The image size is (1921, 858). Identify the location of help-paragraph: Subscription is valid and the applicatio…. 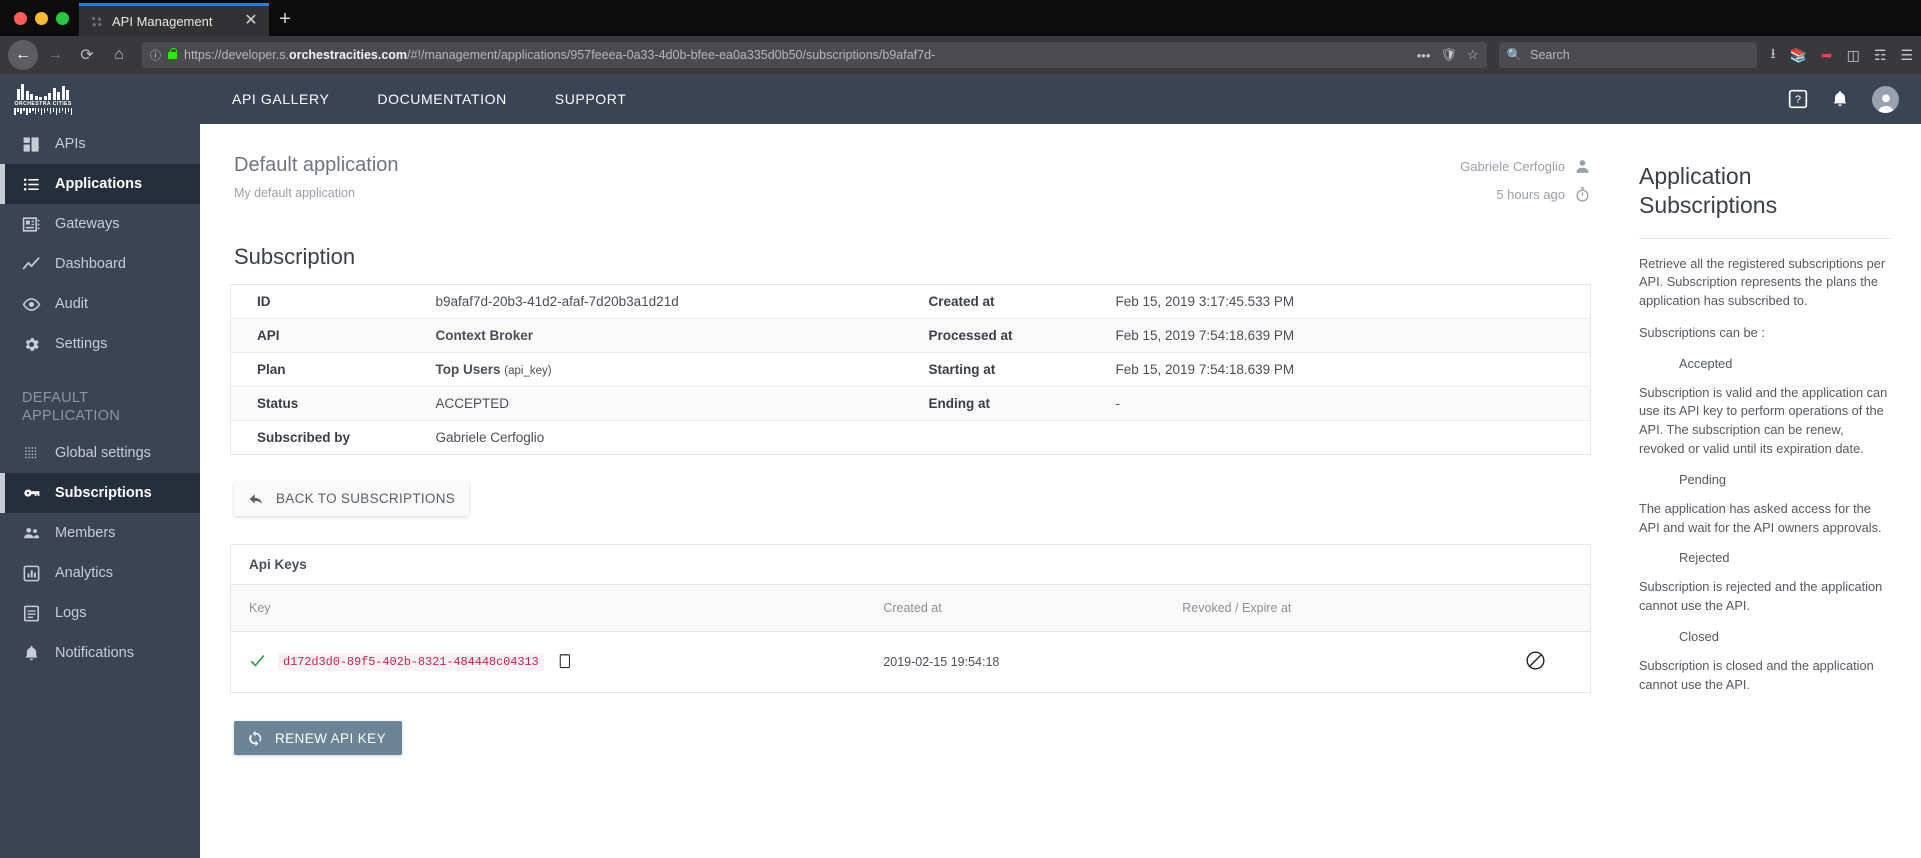
(1763, 420).